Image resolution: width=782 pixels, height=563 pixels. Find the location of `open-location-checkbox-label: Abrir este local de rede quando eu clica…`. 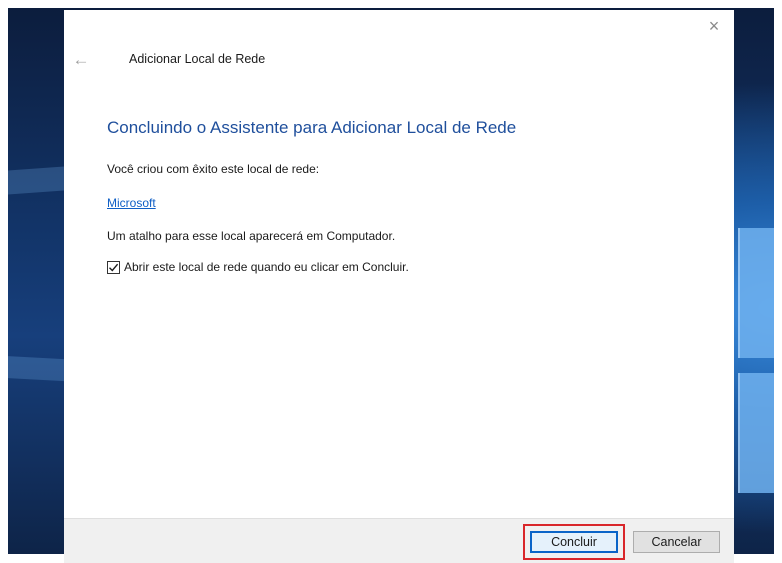

open-location-checkbox-label: Abrir este local de rede quando eu clica… is located at coordinates (266, 267).